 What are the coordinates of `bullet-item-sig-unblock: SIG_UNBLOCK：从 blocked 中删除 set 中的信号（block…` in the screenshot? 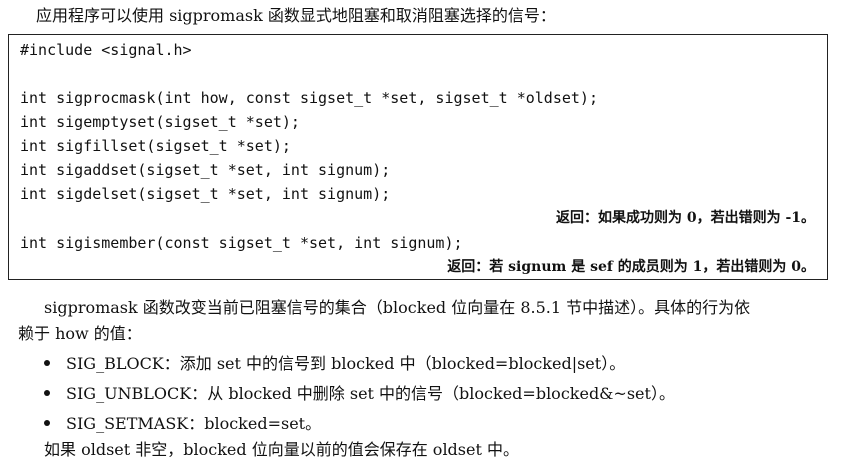 It's located at (359, 394).